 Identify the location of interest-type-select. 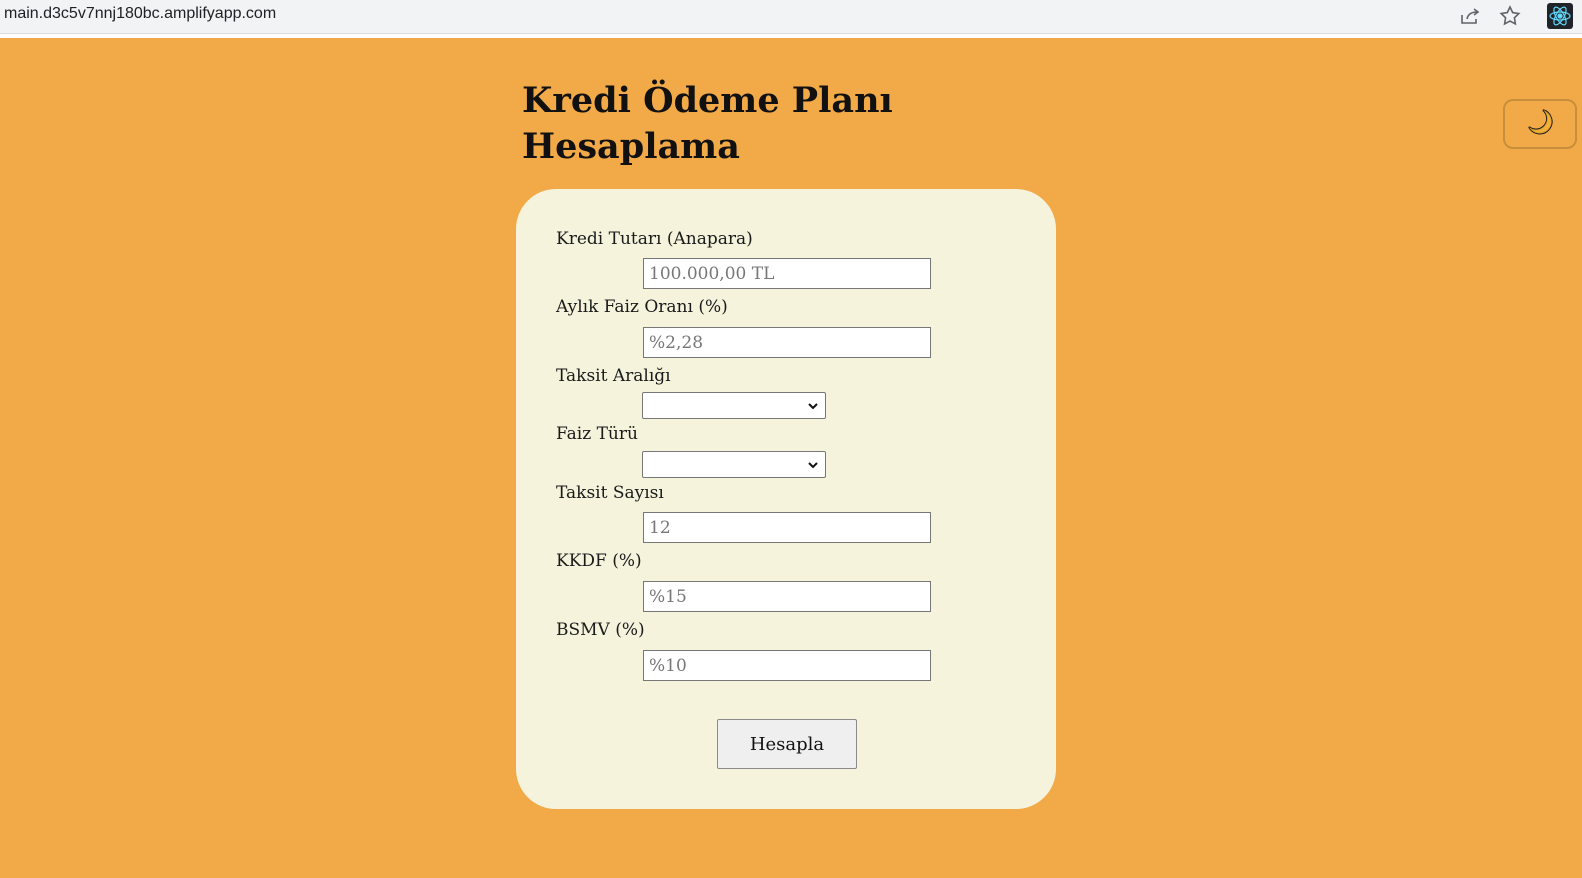
(734, 464).